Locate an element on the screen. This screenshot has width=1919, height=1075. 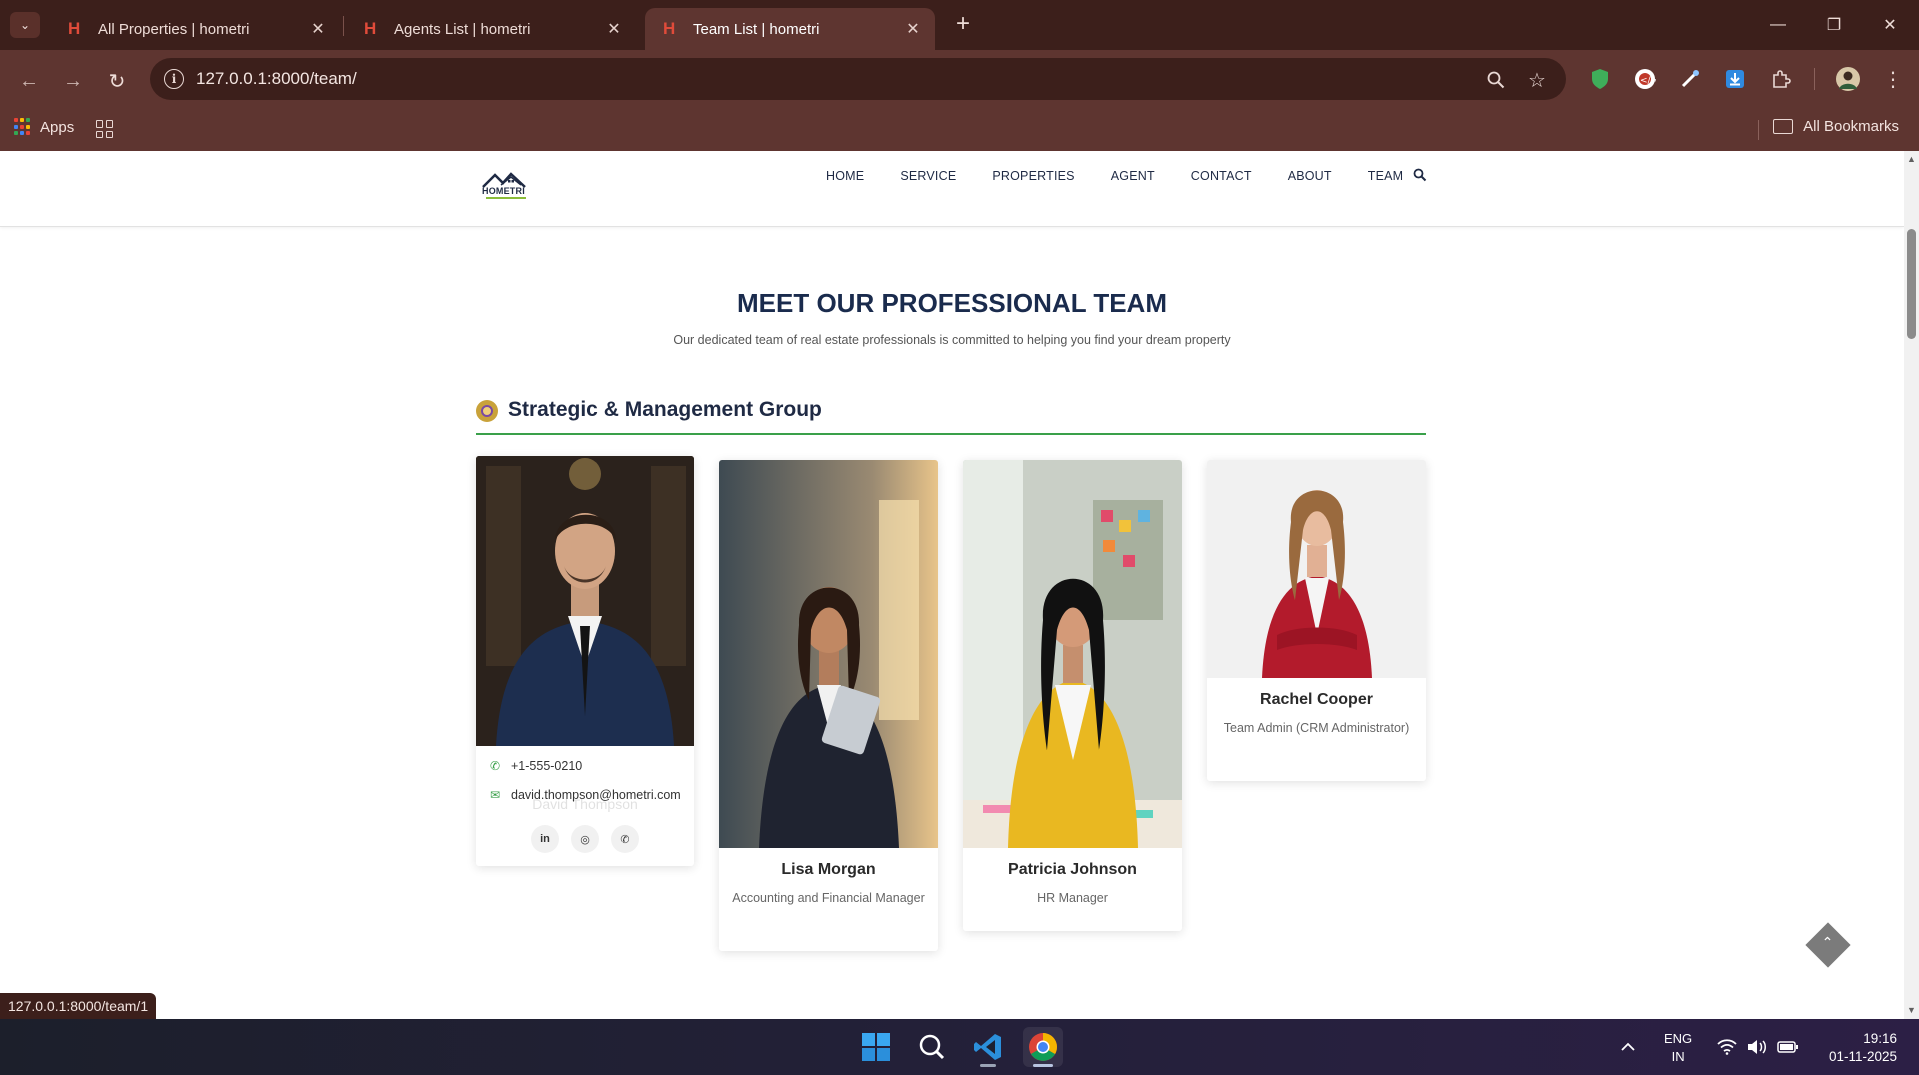
wifi-icon is located at coordinates (1727, 1047).